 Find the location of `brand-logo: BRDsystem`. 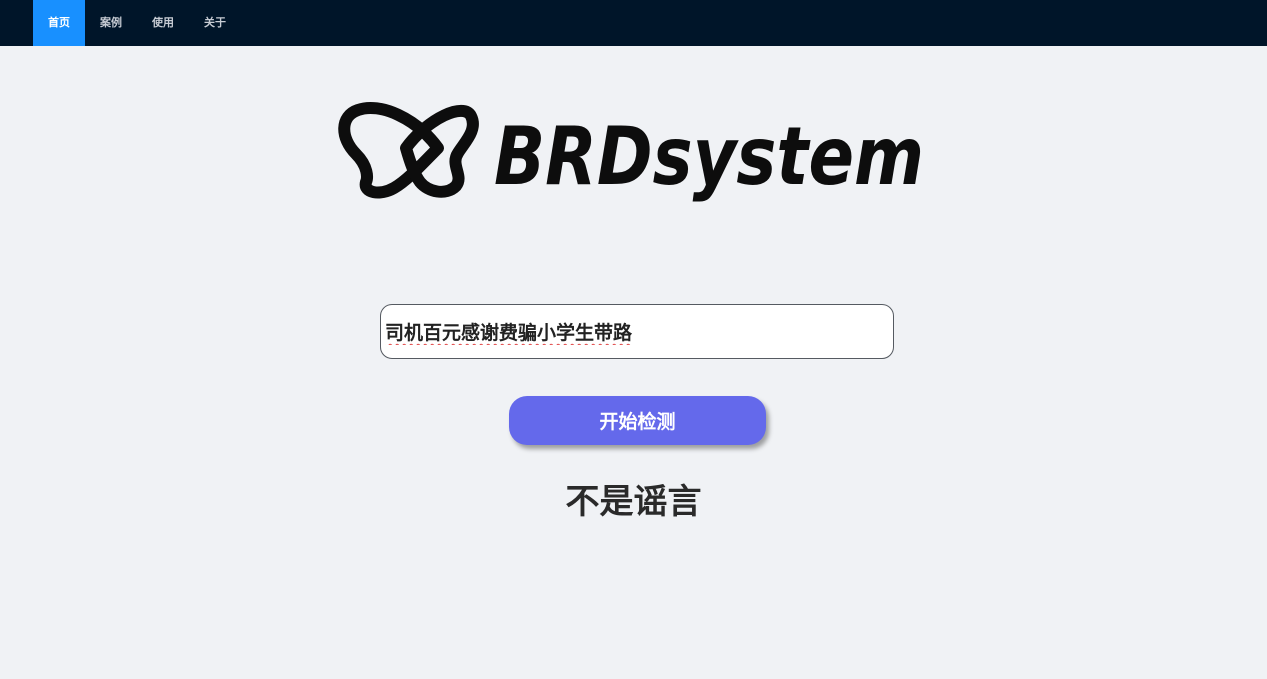

brand-logo: BRDsystem is located at coordinates (633, 150).